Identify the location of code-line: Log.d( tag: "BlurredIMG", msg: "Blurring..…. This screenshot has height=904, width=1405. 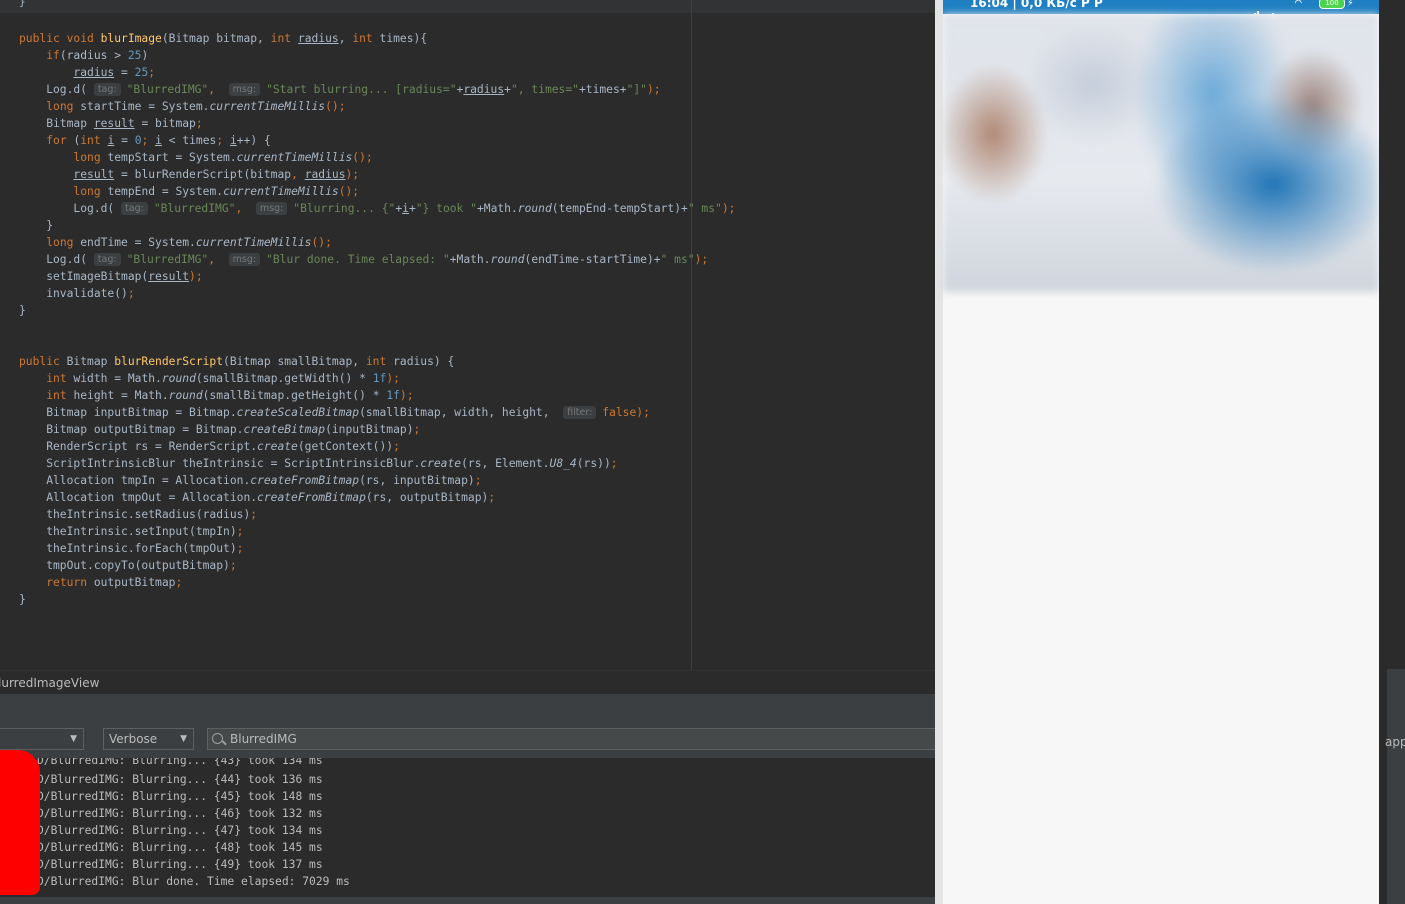
(377, 208).